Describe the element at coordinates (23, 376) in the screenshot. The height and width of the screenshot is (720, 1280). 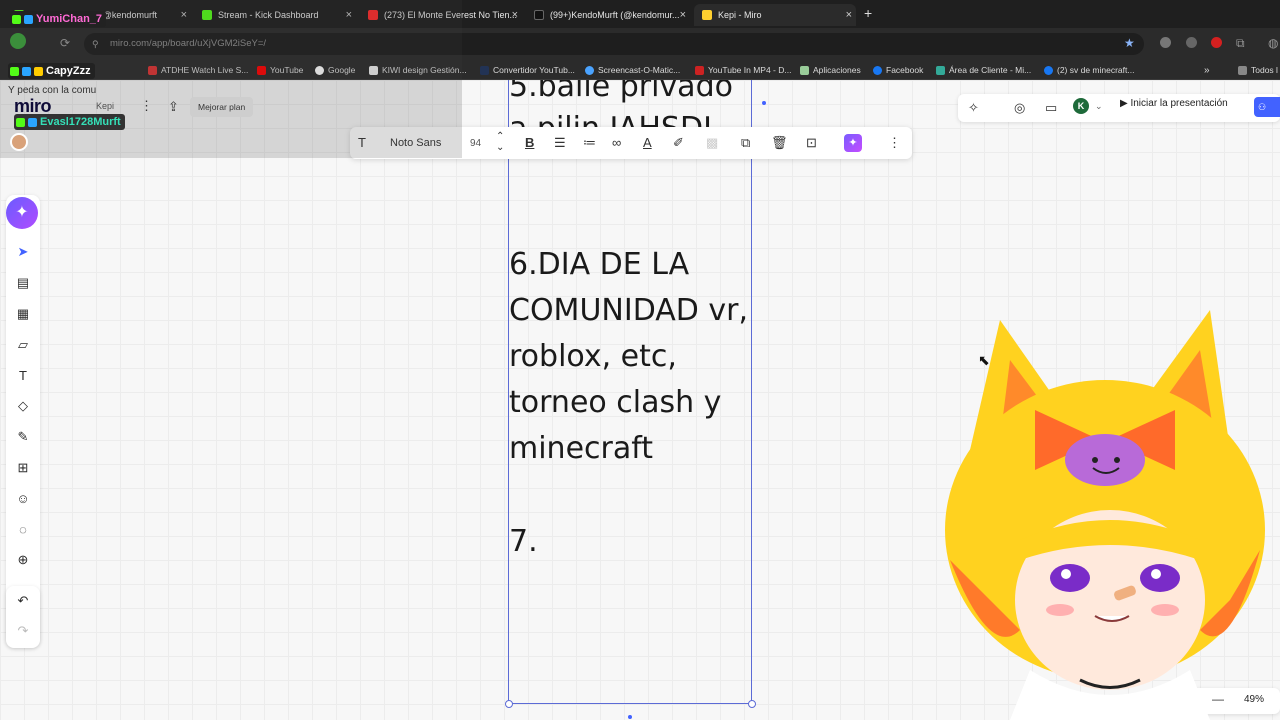
I see `text-tool-icon: T` at that location.